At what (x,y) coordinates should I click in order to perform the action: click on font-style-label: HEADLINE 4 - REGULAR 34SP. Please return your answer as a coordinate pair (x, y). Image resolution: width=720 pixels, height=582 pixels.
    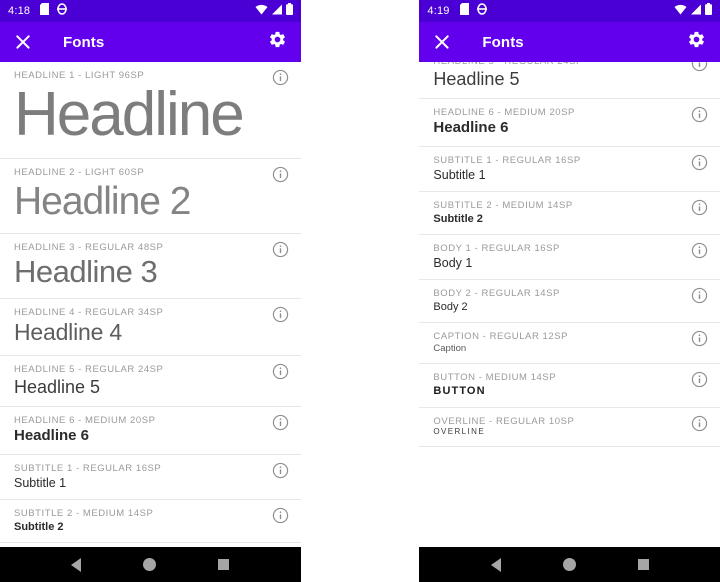
    Looking at the image, I should click on (89, 313).